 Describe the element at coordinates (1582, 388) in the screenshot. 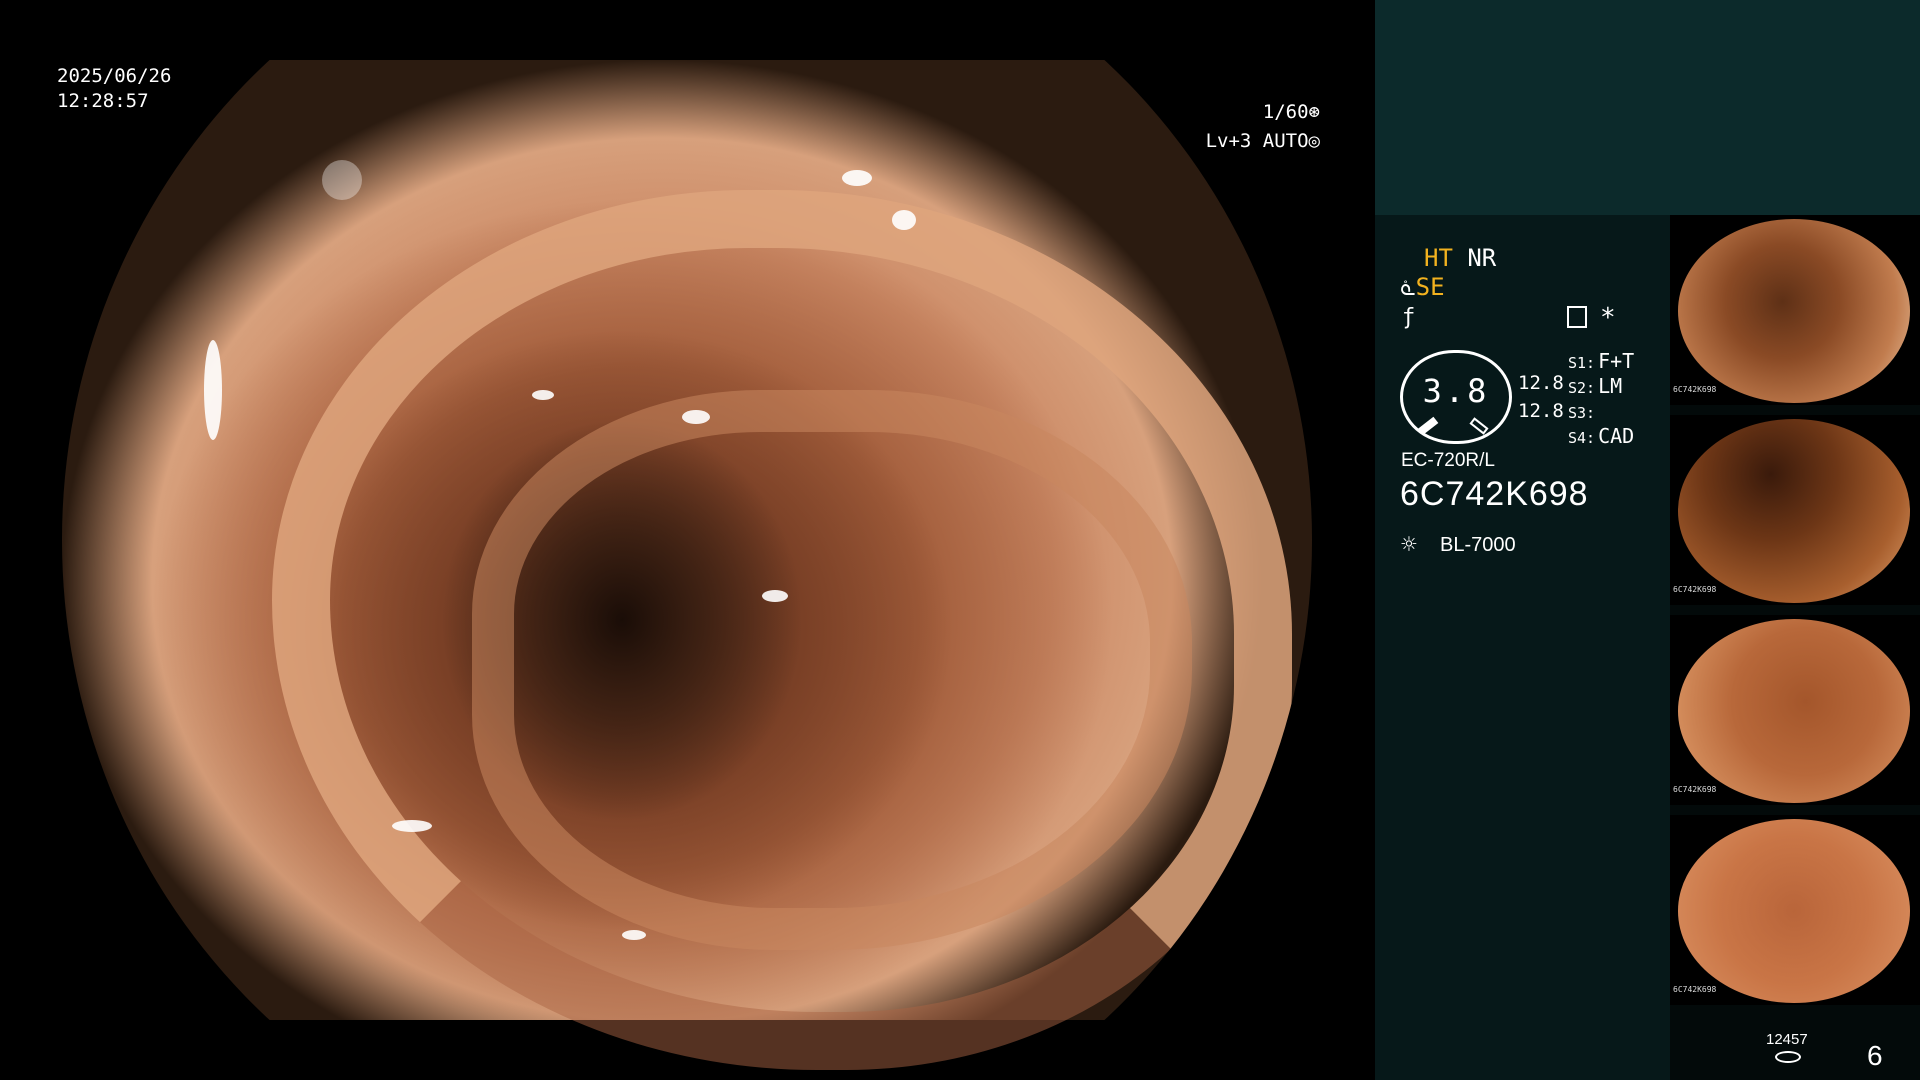

I see `switch-key: S2:` at that location.